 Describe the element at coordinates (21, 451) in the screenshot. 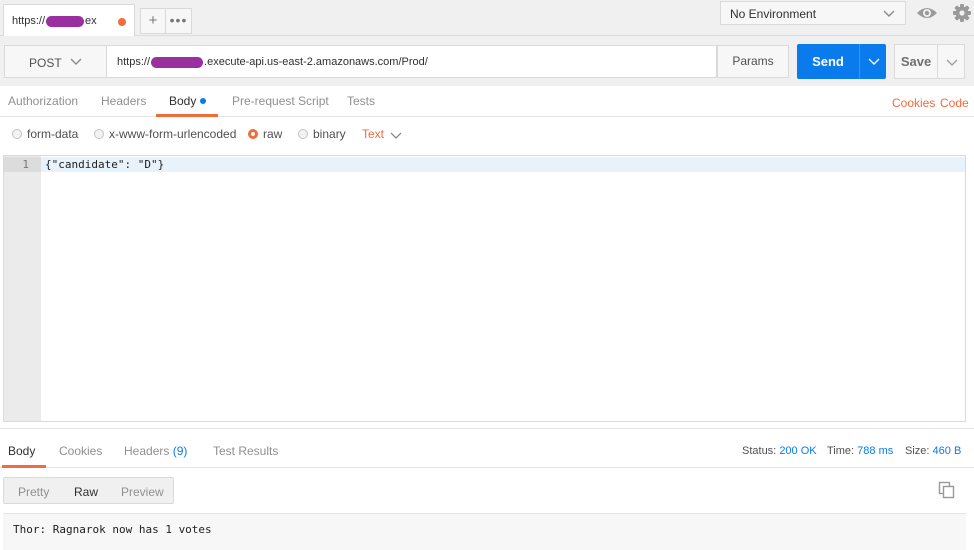

I see `response-tab-body: Body` at that location.